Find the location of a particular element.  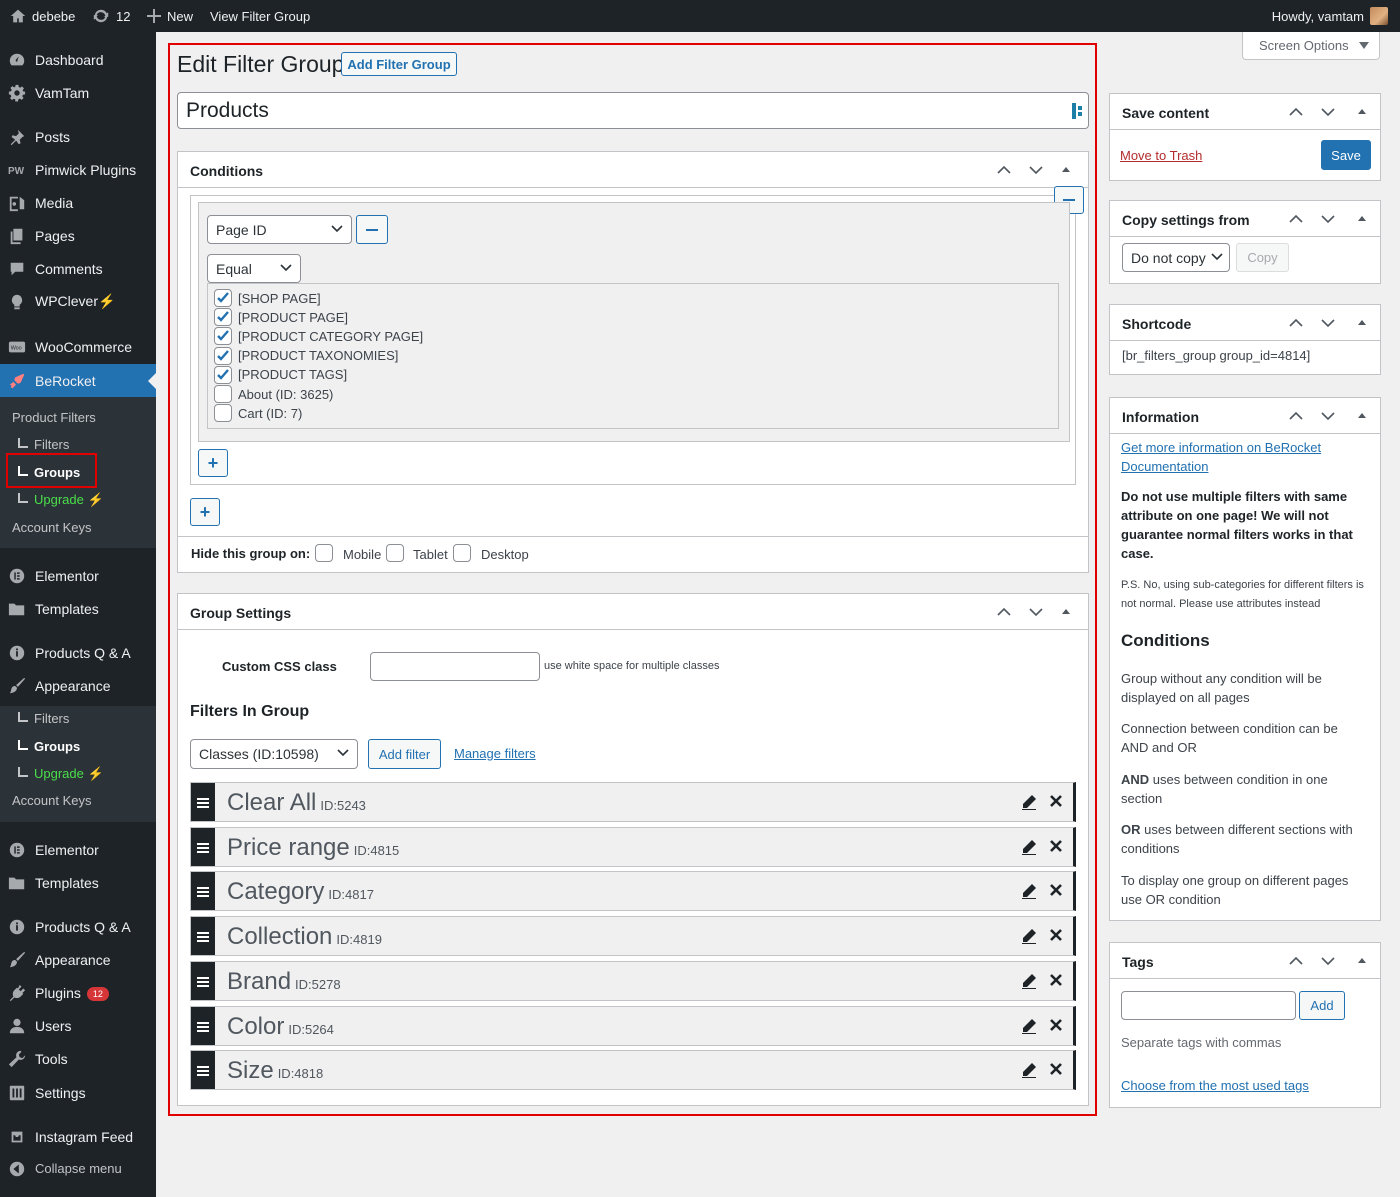

condition-option: [PRODUCT PAGE] is located at coordinates (281, 317).